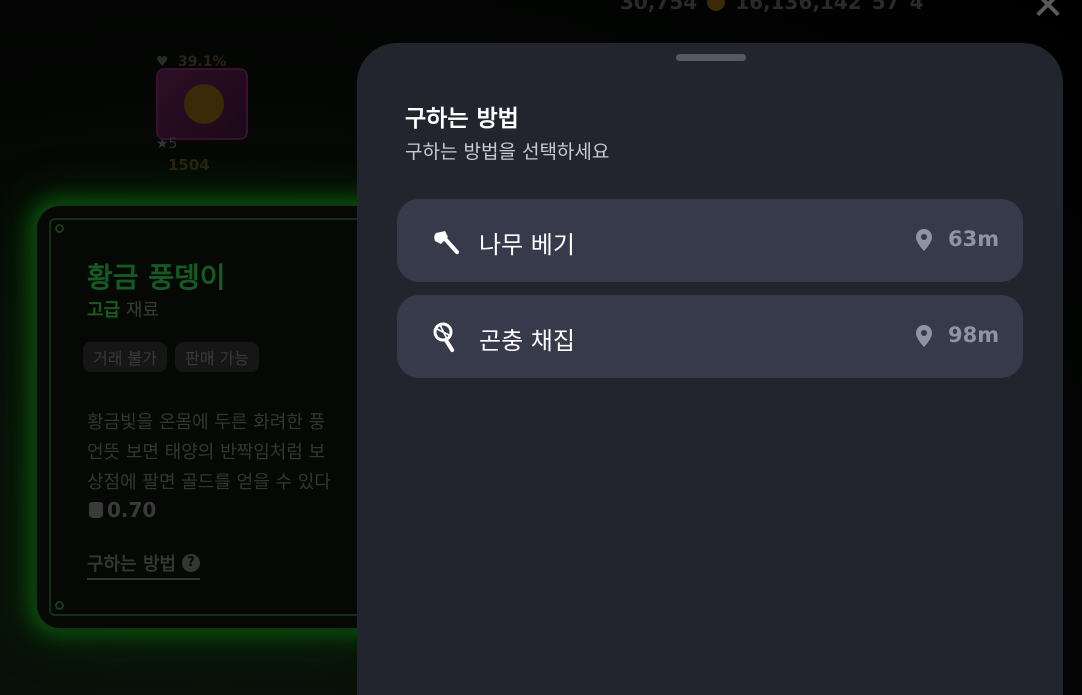  I want to click on hud-value-2: 16,136,142, so click(798, 7).